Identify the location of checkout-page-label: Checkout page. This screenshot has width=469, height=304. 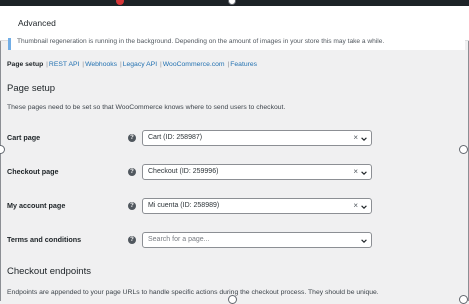
(33, 171).